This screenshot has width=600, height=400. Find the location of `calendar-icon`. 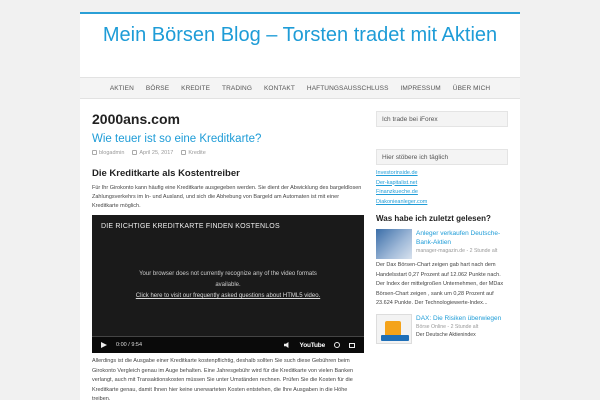

calendar-icon is located at coordinates (135, 153).